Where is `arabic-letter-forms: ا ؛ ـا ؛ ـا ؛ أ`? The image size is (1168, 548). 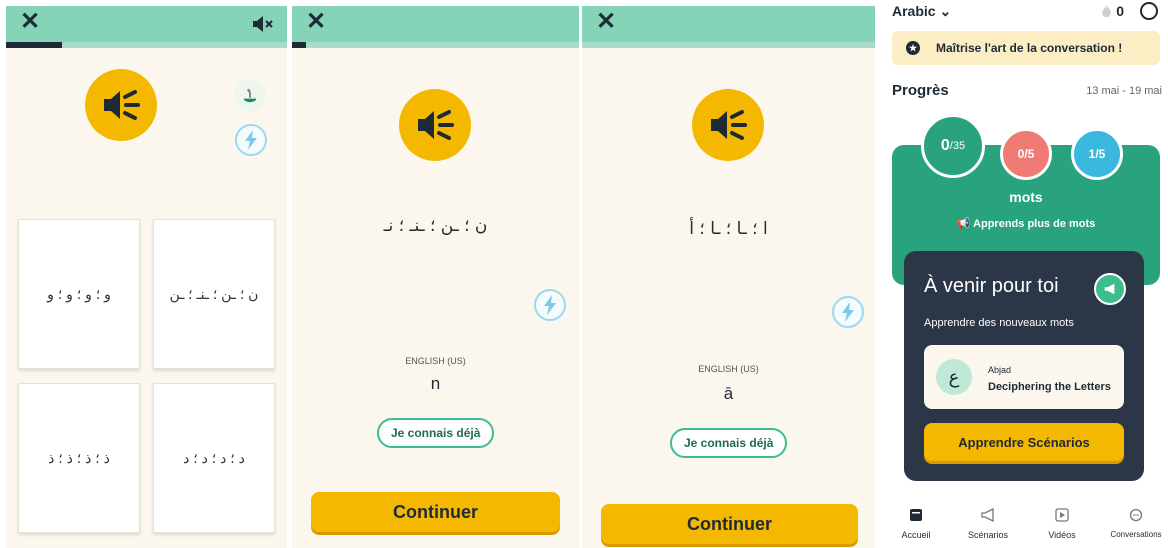 arabic-letter-forms: ا ؛ ـا ؛ ـا ؛ أ is located at coordinates (728, 229).